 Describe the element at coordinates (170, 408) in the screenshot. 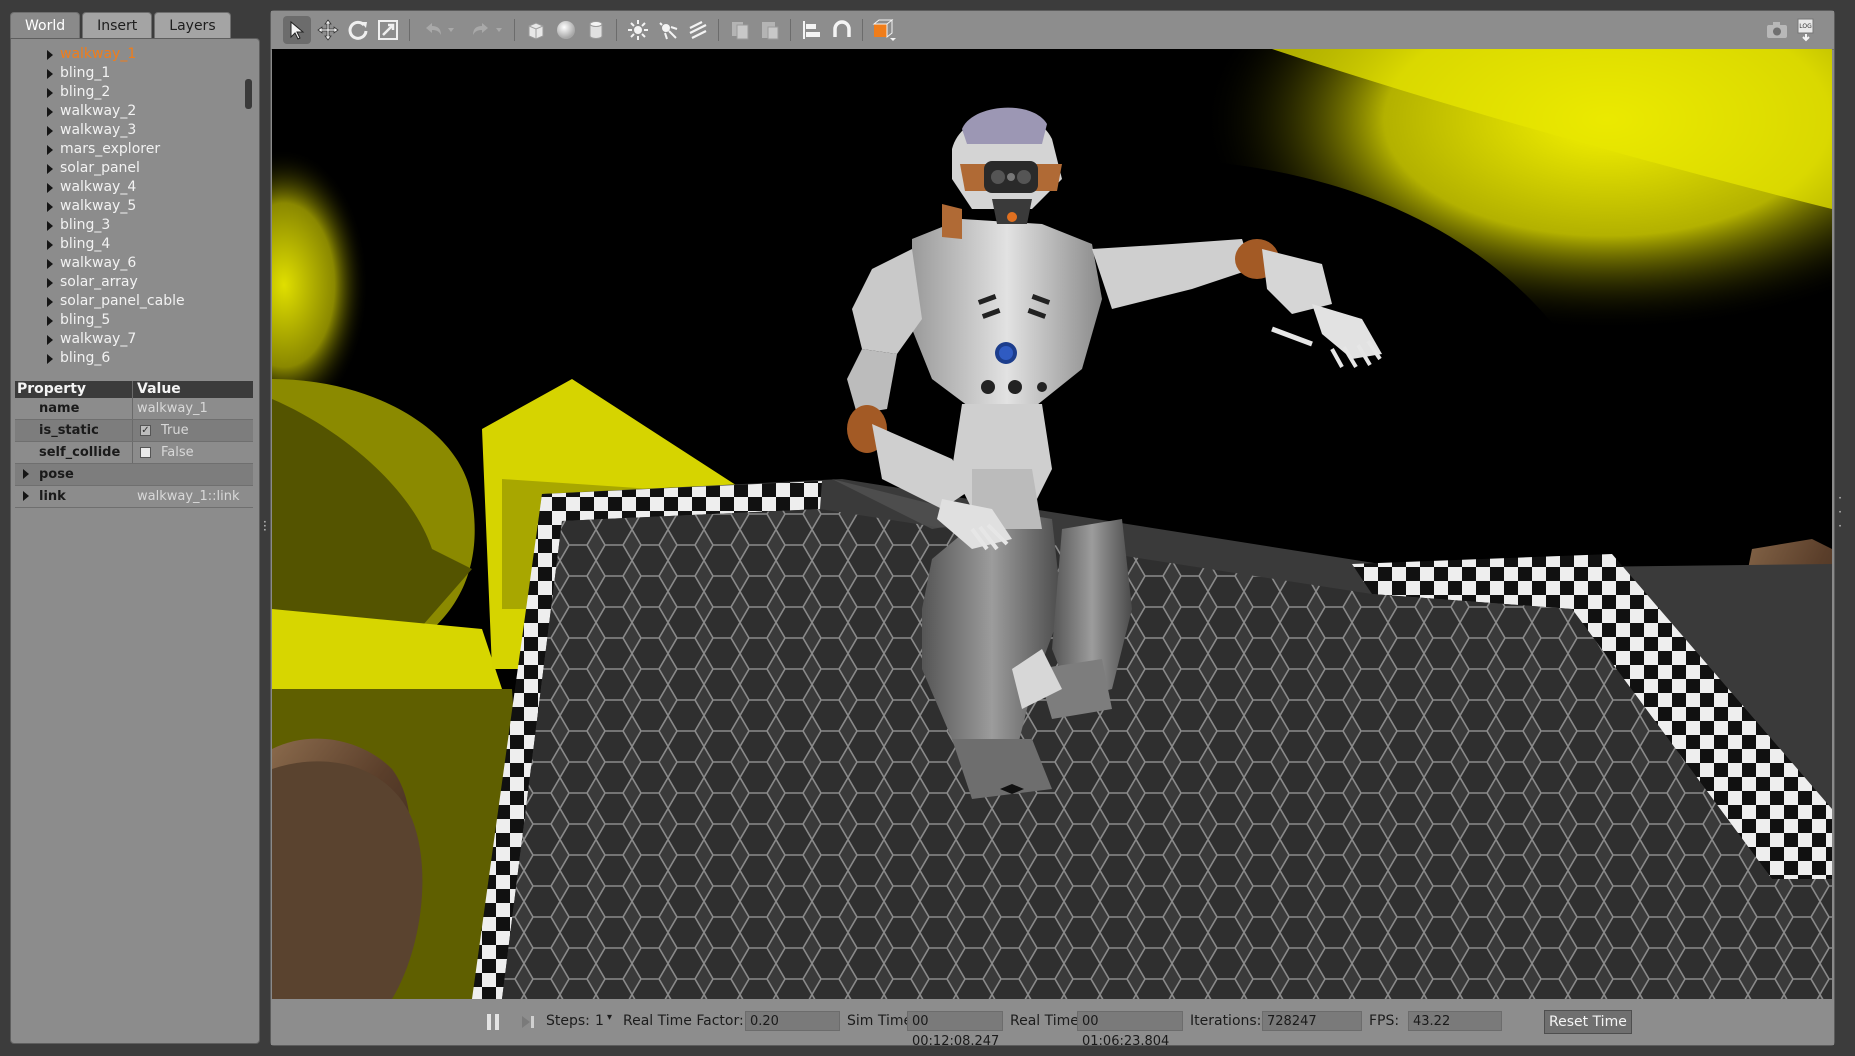

I see `property-name-value: walkway_1` at that location.